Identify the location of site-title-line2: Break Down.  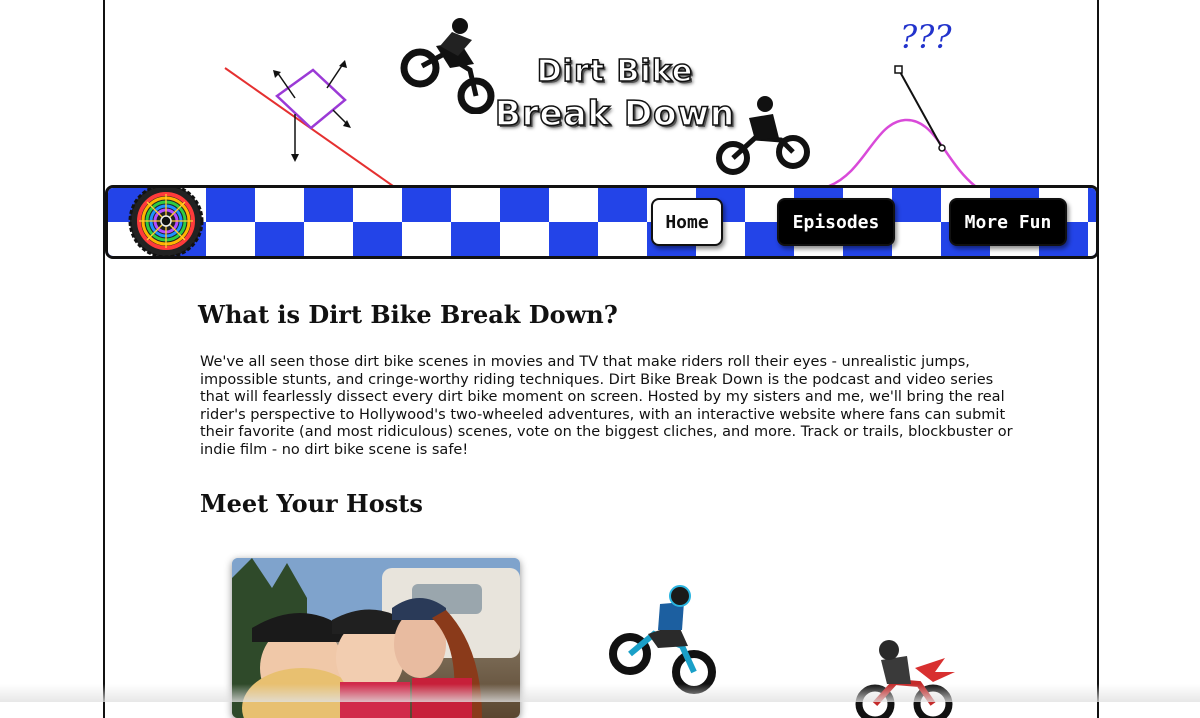
(615, 114).